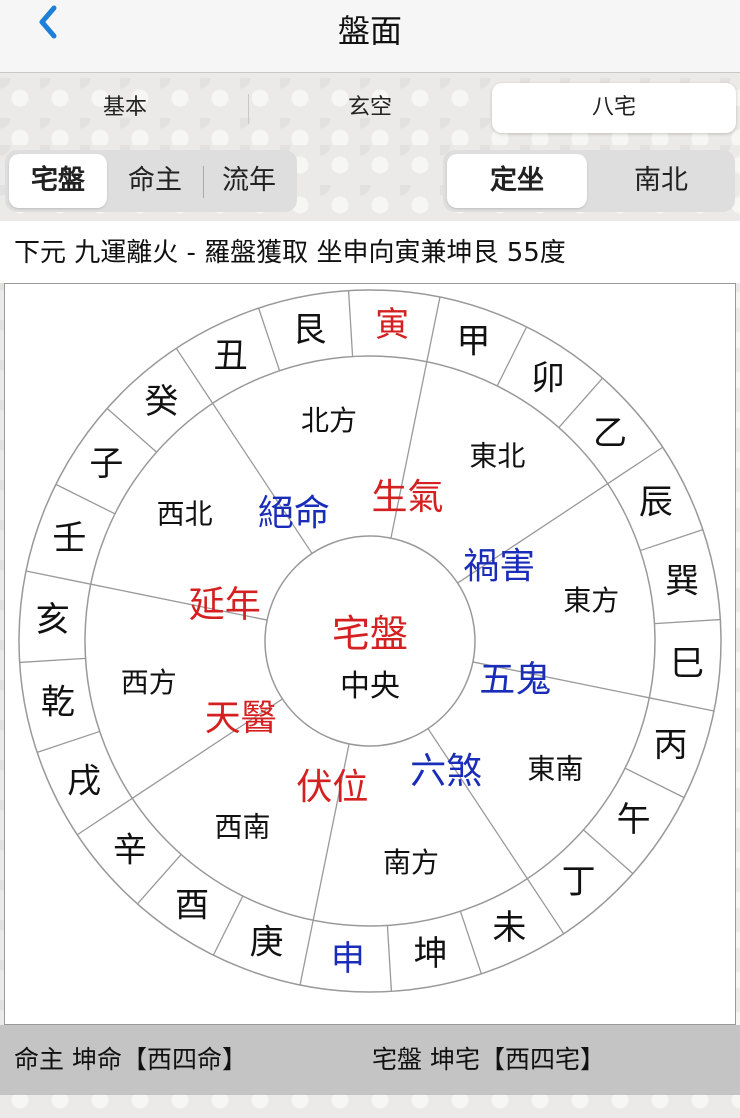 The image size is (740, 1118). I want to click on sector-star: 禍害, so click(499, 566).